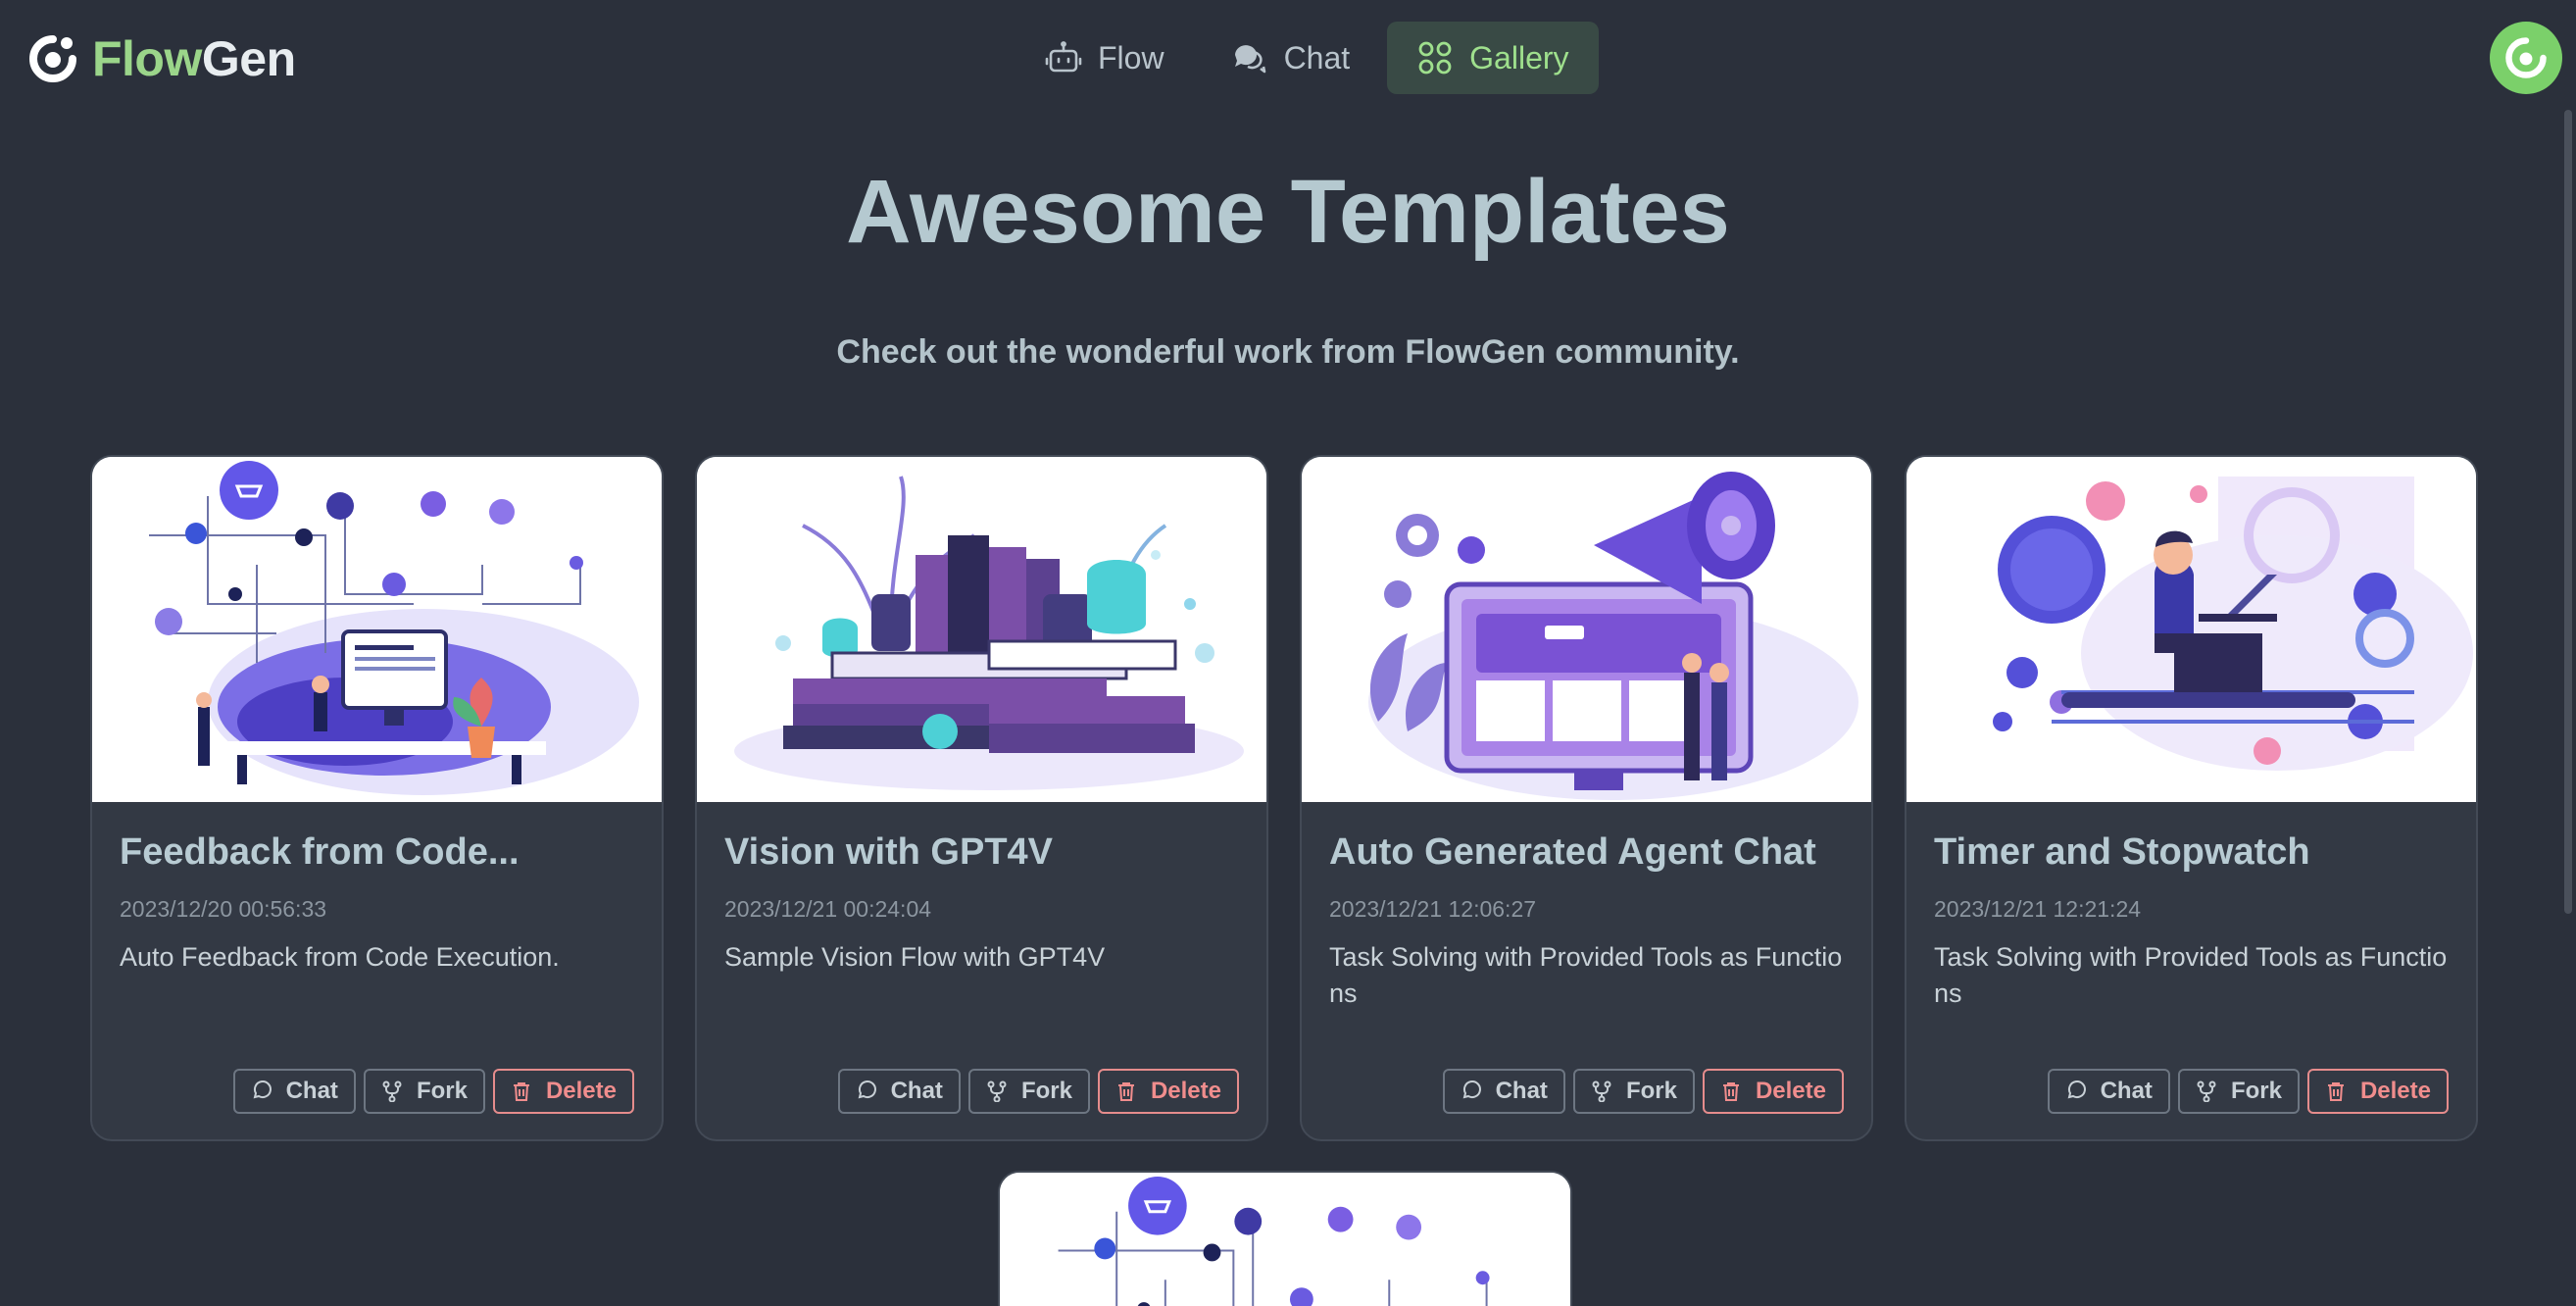 The height and width of the screenshot is (1306, 2576). I want to click on tab-flow-label: Flow, so click(1131, 57).